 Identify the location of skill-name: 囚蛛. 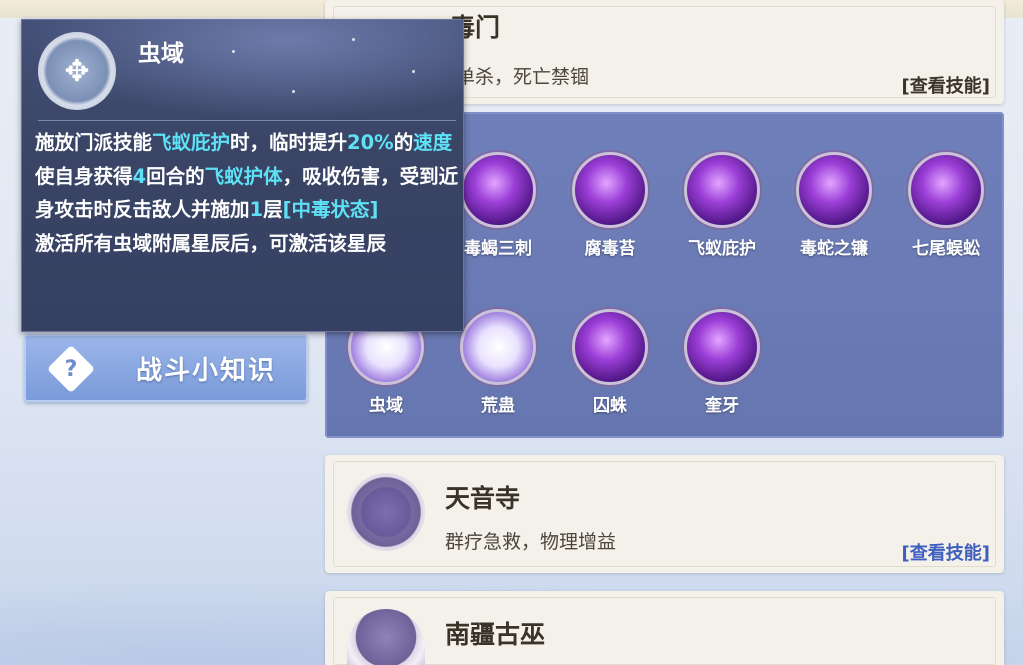
(610, 406).